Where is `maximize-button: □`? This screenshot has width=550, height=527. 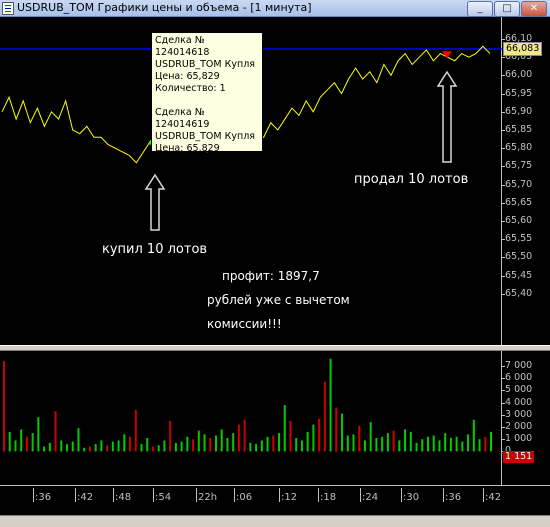 maximize-button: □ is located at coordinates (507, 9).